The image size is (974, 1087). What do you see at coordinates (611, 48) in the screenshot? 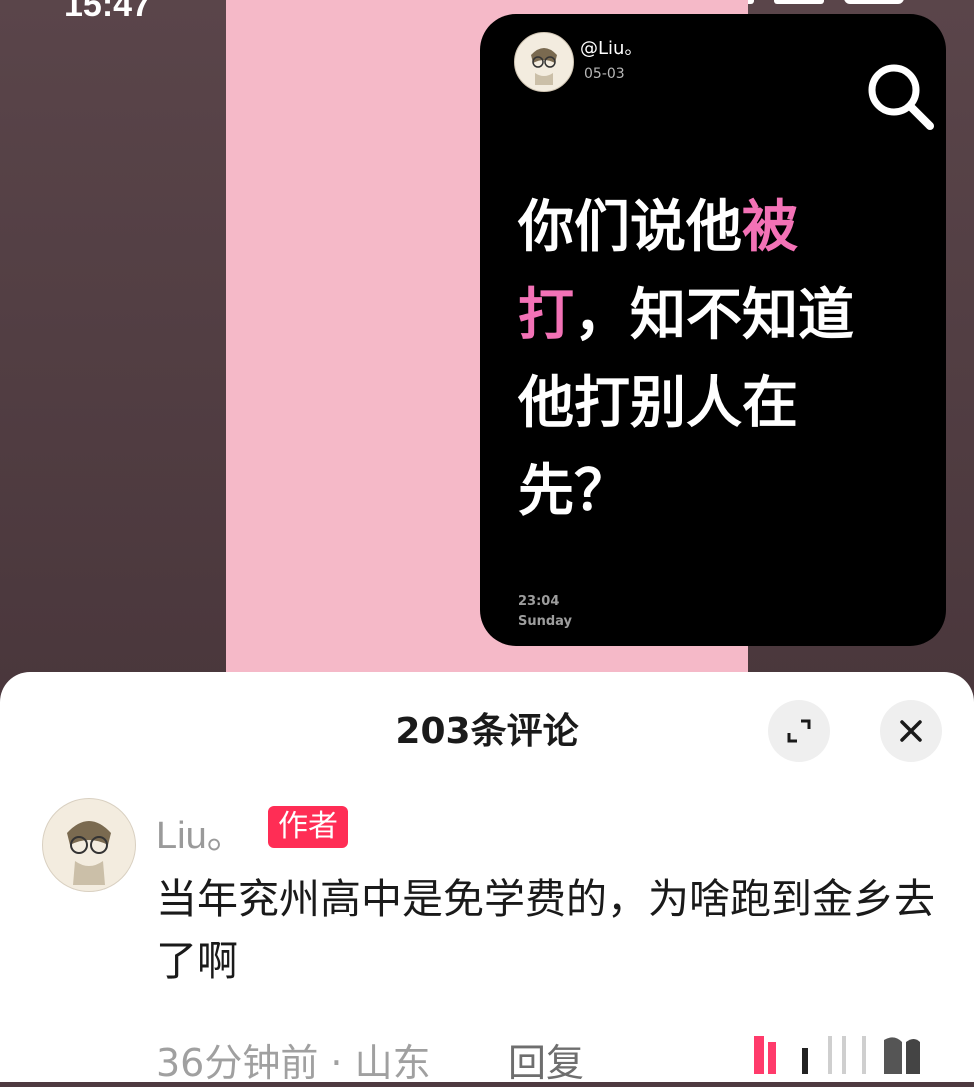
I see `post-username: @Liu。` at bounding box center [611, 48].